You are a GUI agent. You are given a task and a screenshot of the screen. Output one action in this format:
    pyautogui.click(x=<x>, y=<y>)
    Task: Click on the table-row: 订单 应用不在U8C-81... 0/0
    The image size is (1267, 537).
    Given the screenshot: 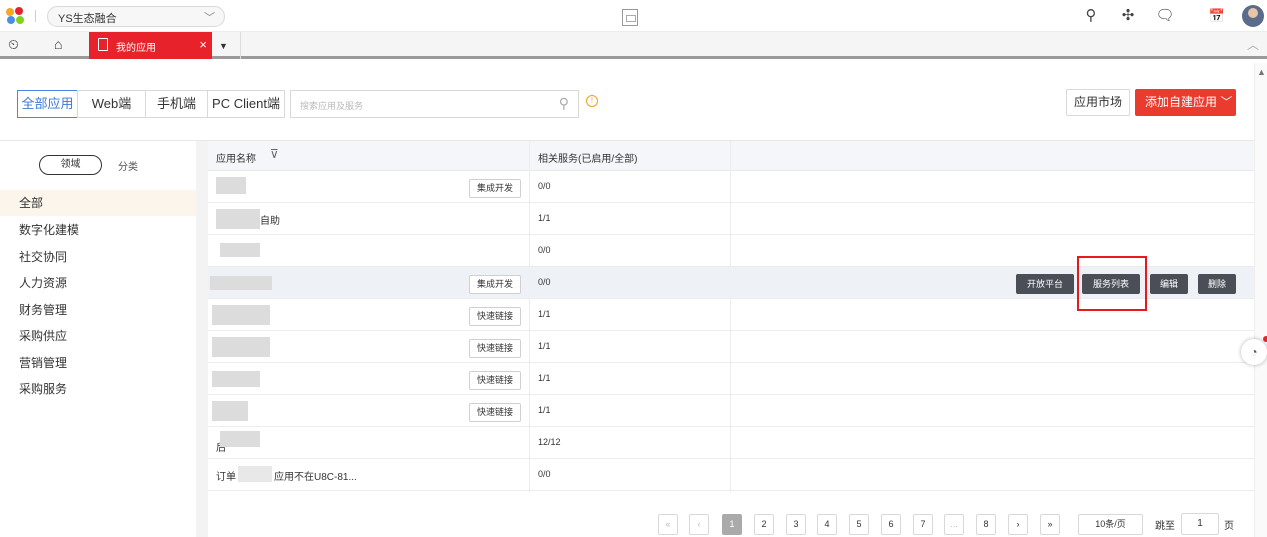 What is the action you would take?
    pyautogui.click(x=731, y=475)
    